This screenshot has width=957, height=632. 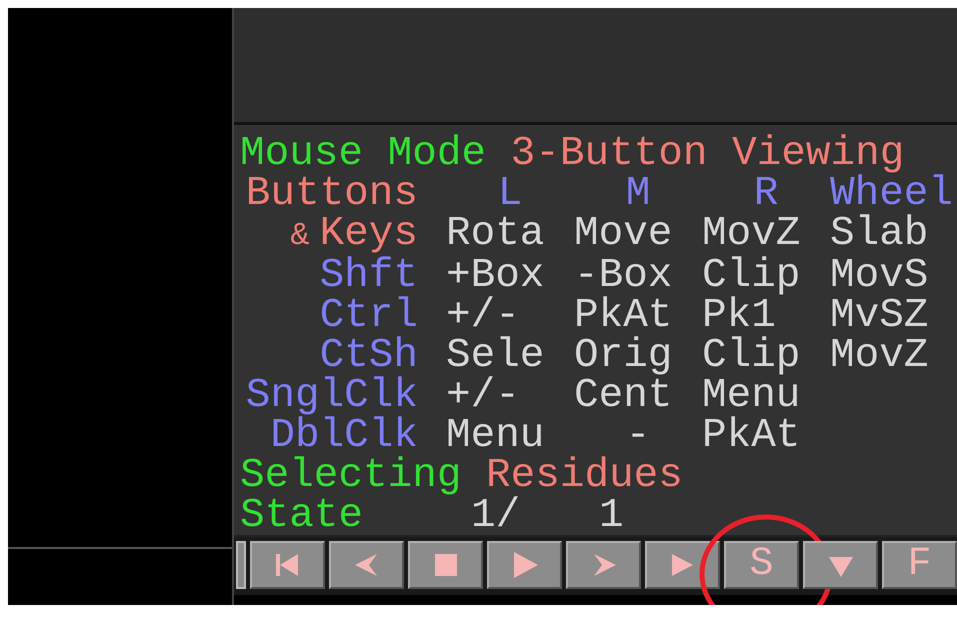 What do you see at coordinates (761, 565) in the screenshot?
I see `toolbar-button: S` at bounding box center [761, 565].